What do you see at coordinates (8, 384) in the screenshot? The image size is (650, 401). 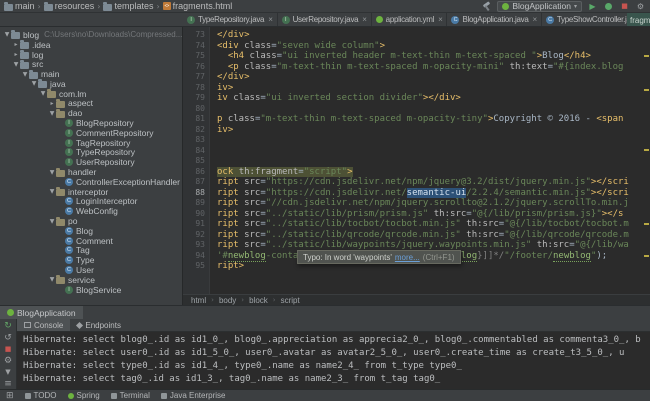 I see `soft-wrap-button: ≡` at bounding box center [8, 384].